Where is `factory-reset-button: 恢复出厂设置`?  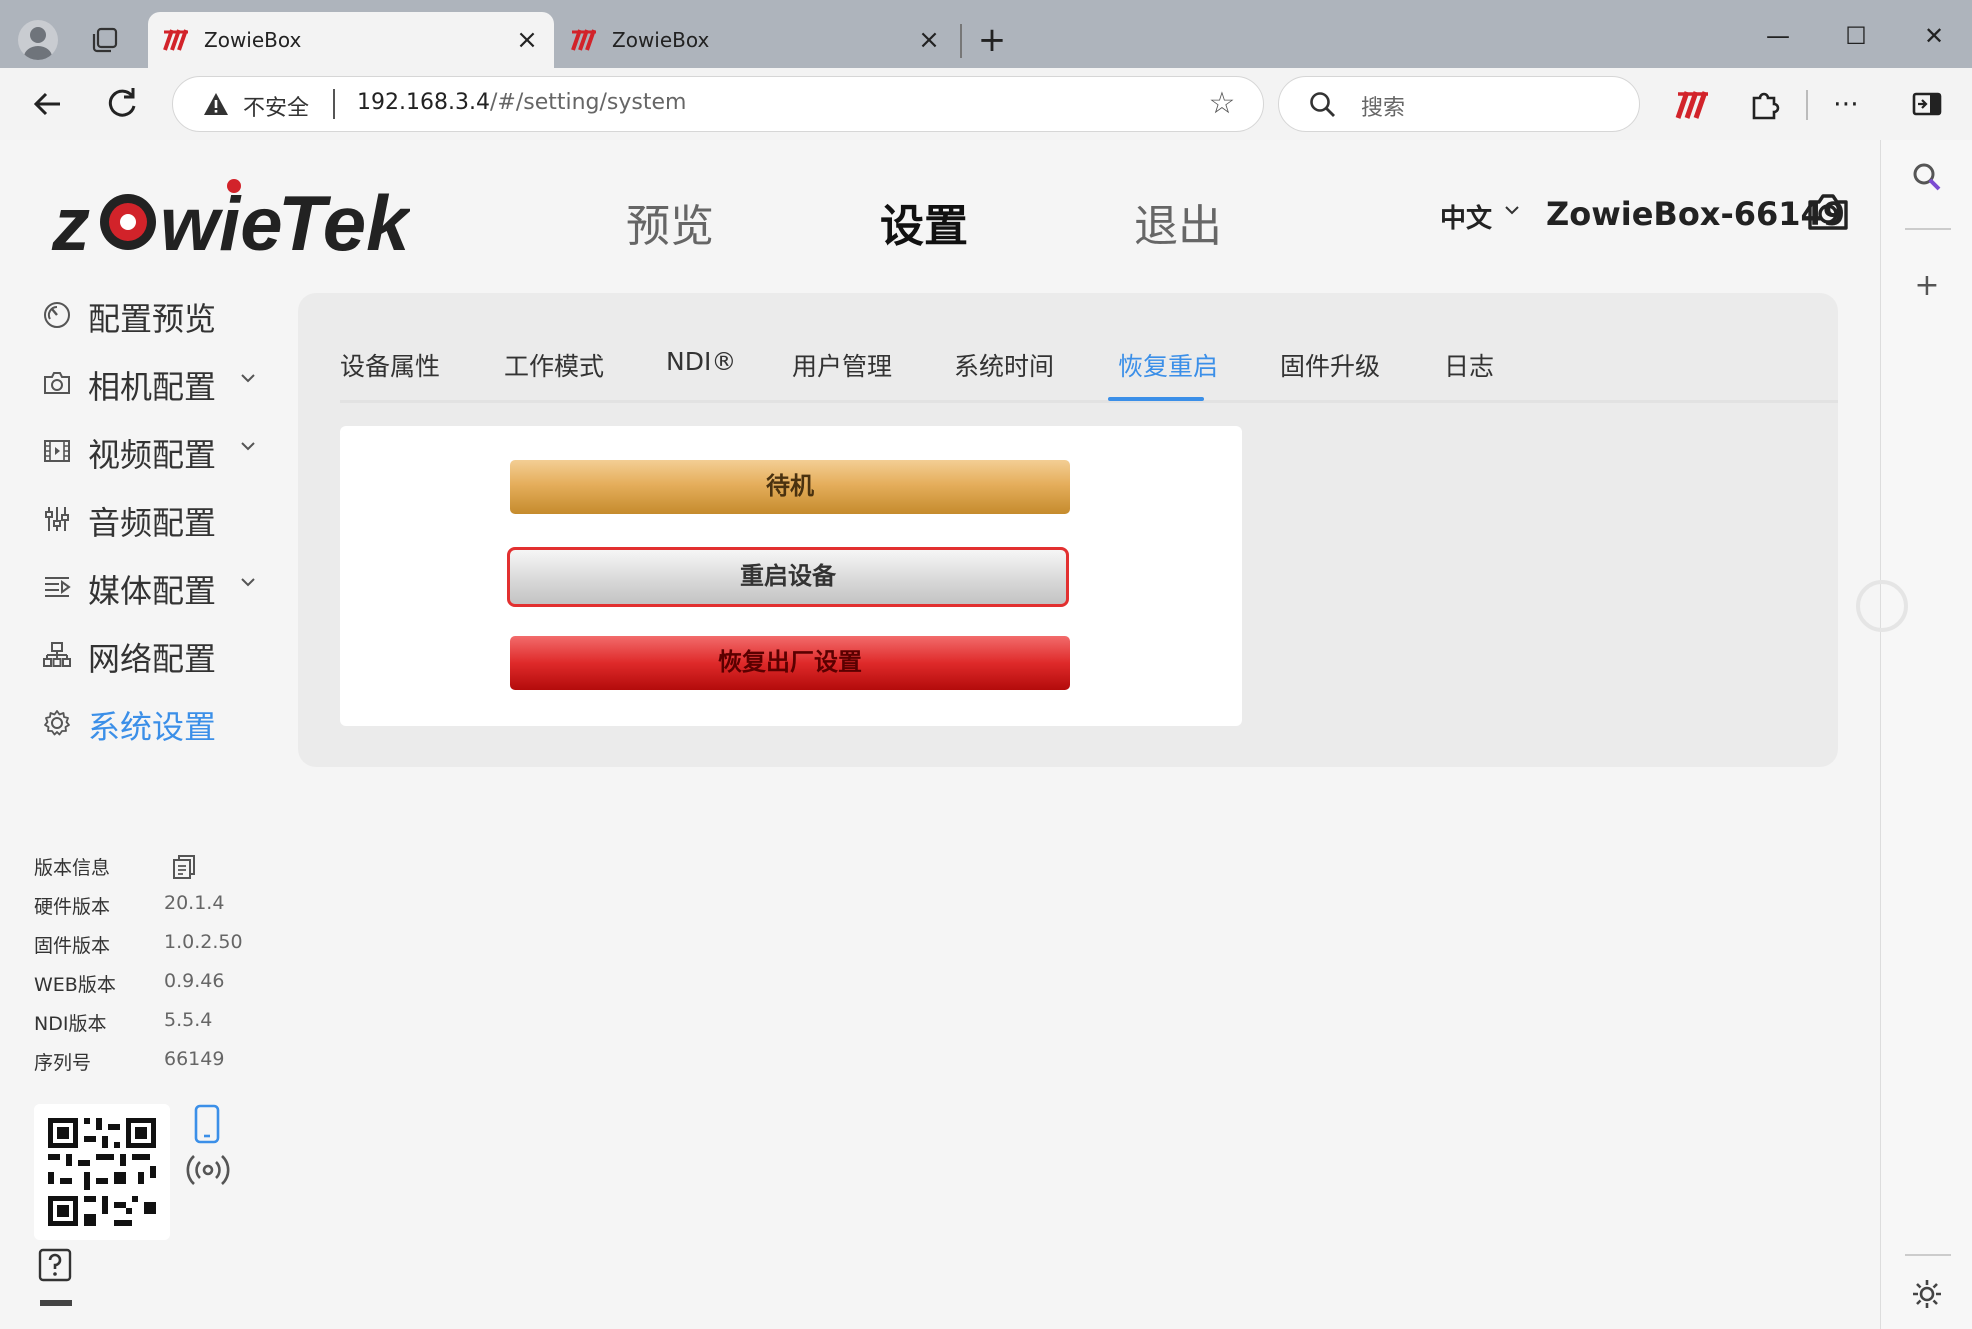
factory-reset-button: 恢复出厂设置 is located at coordinates (790, 663).